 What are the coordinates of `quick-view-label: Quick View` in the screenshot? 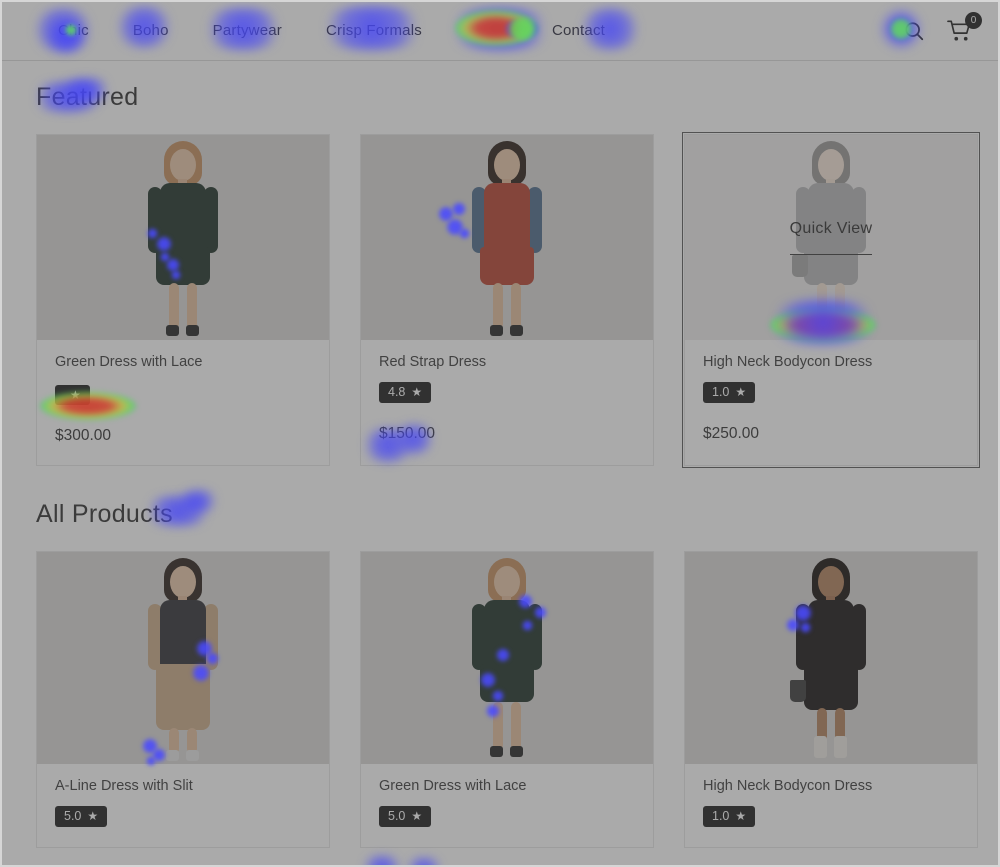 It's located at (831, 237).